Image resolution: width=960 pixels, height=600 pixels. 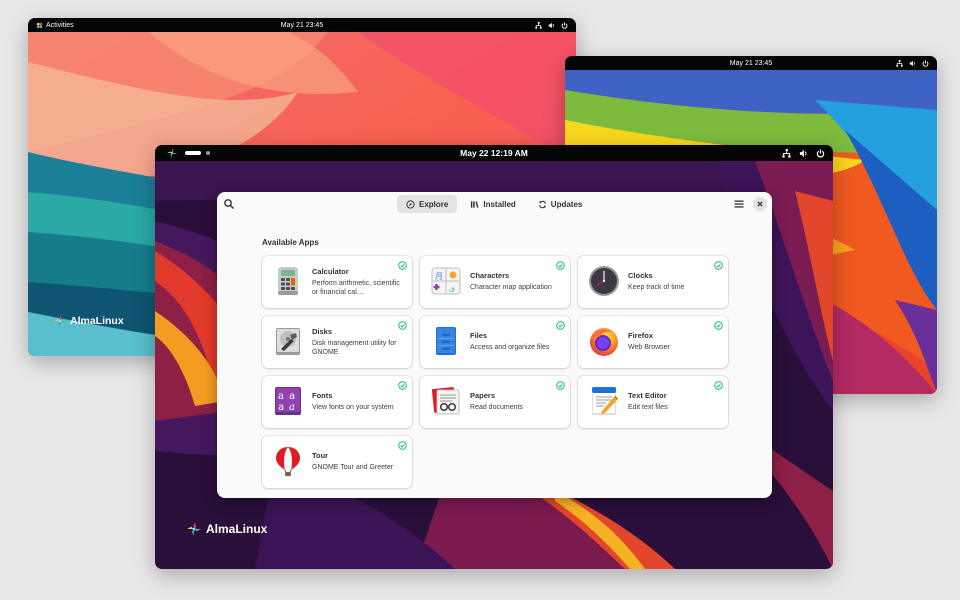 I want to click on close-icon, so click(x=760, y=204).